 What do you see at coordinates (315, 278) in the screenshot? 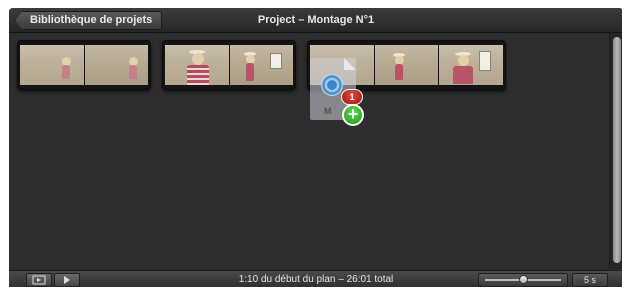
I see `bottom-toolbar: 1:10 du début du plan – 26:01 total 5 s` at bounding box center [315, 278].